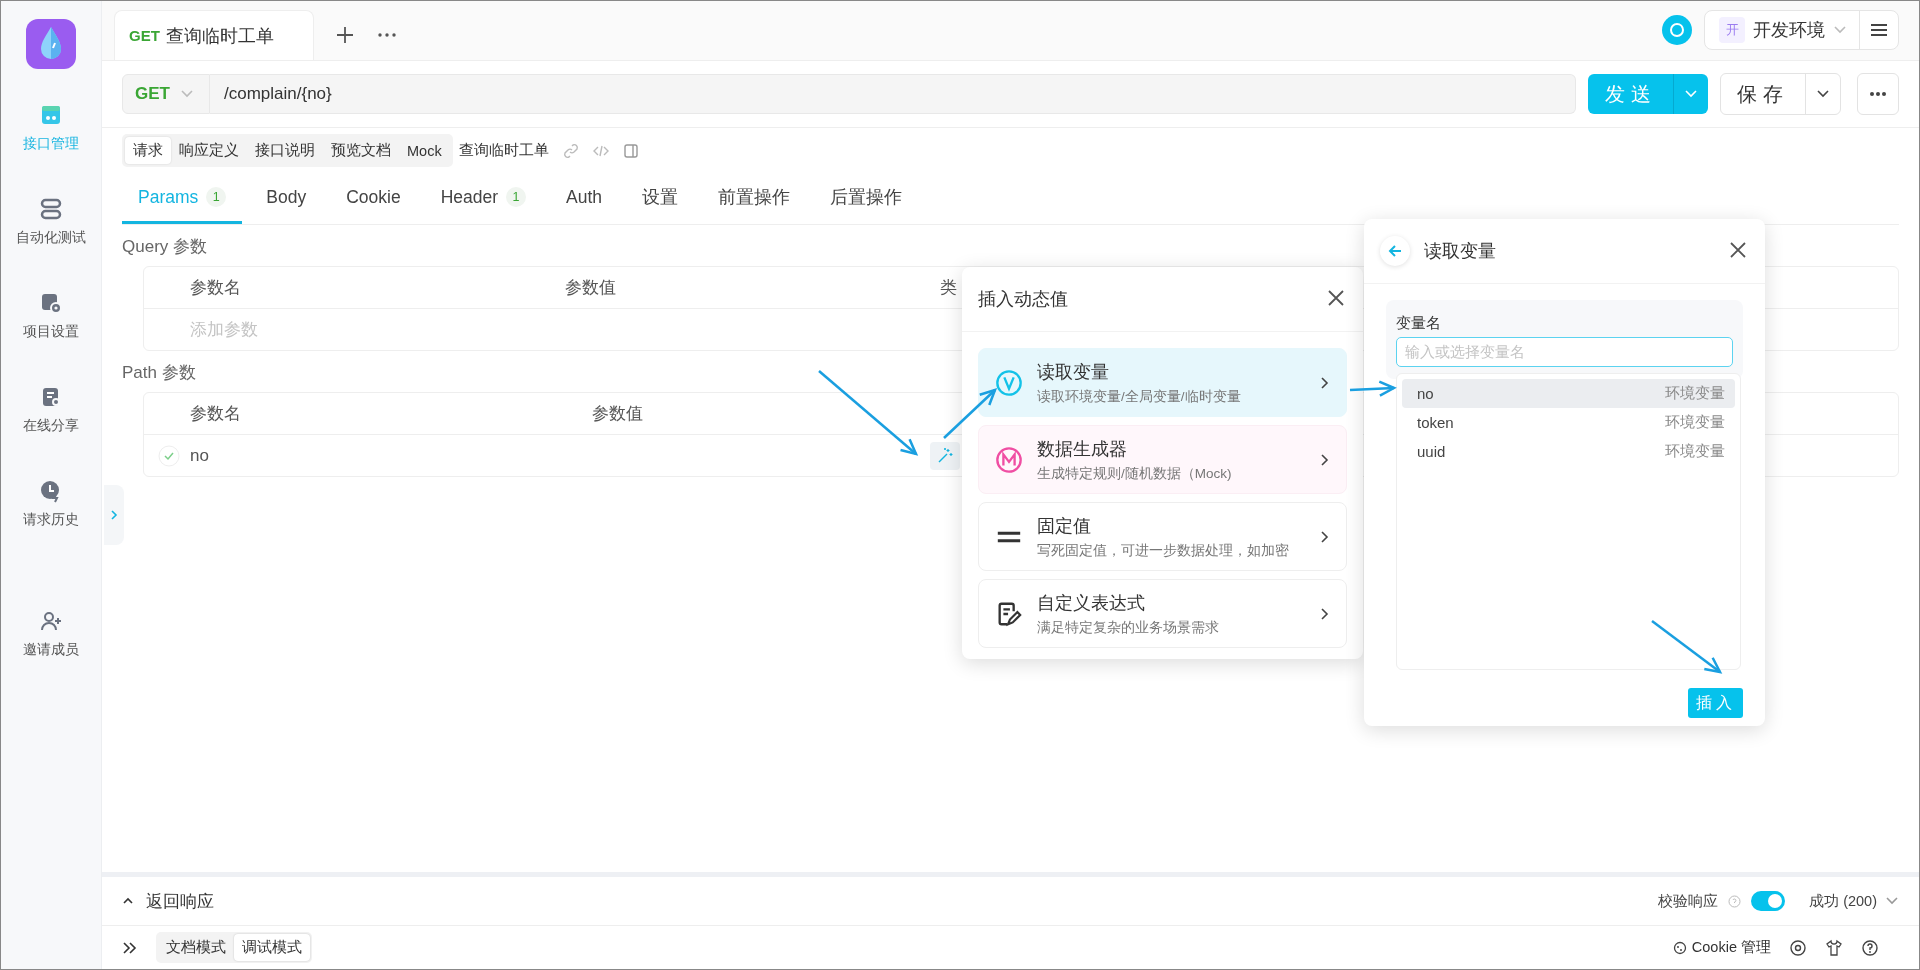 This screenshot has height=970, width=1920. Describe the element at coordinates (165, 247) in the screenshot. I see `section-title: Query 参数` at that location.